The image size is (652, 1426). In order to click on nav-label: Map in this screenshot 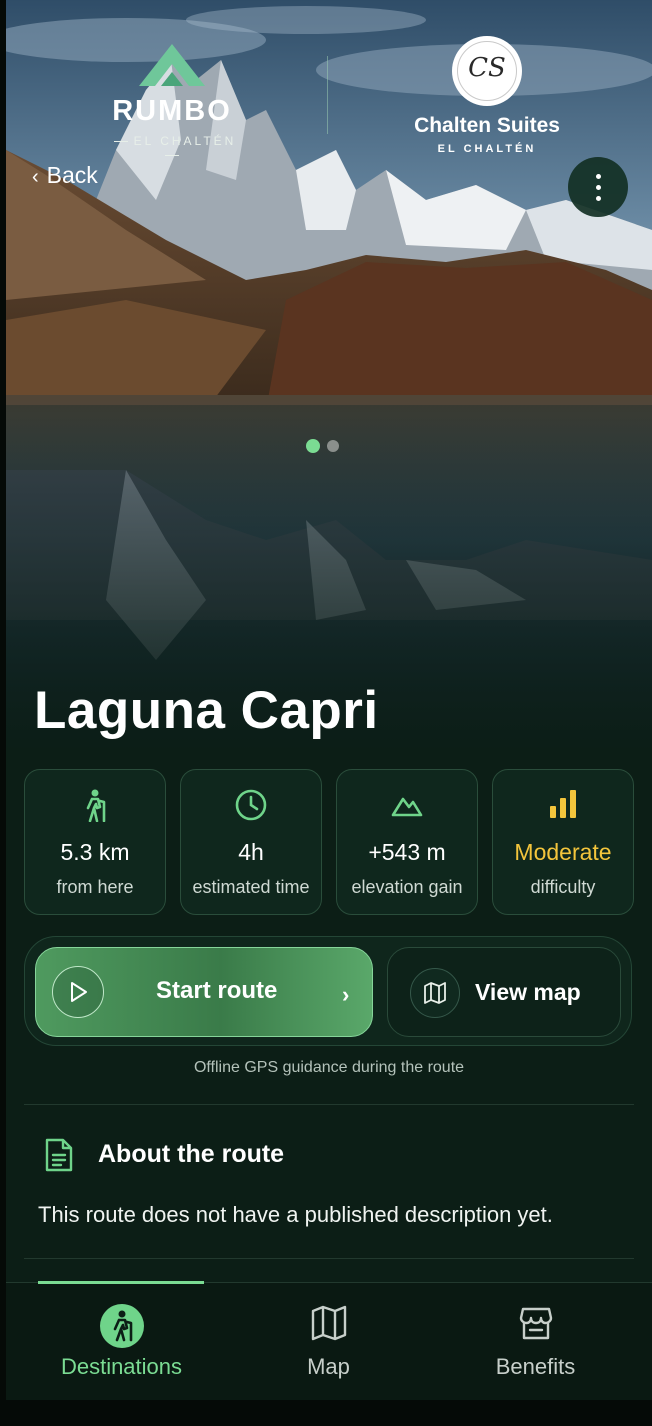, I will do `click(328, 1366)`.